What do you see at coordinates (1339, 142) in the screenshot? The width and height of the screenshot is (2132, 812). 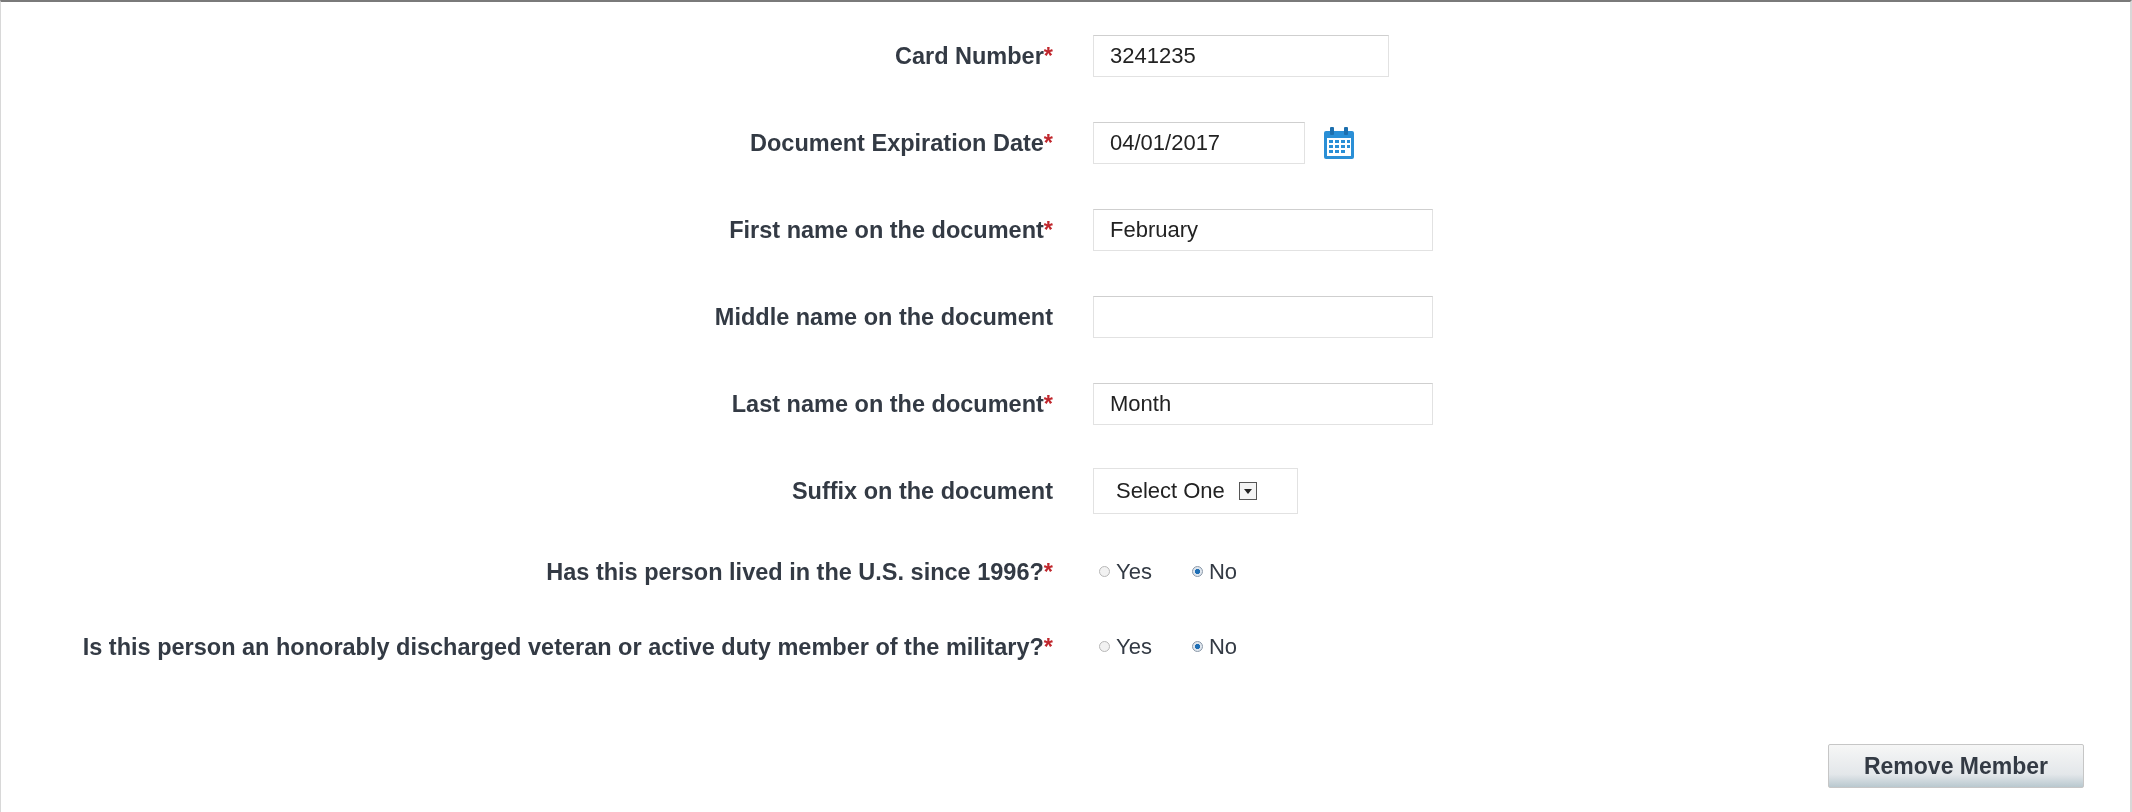 I see `calendar-icon` at bounding box center [1339, 142].